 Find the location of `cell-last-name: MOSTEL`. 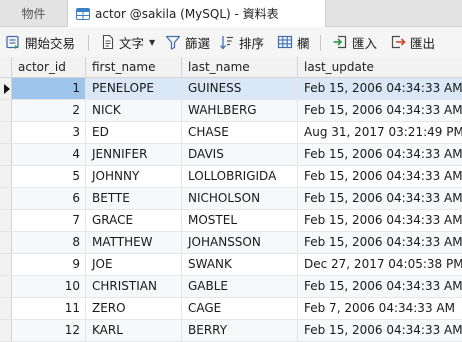

cell-last-name: MOSTEL is located at coordinates (240, 220).